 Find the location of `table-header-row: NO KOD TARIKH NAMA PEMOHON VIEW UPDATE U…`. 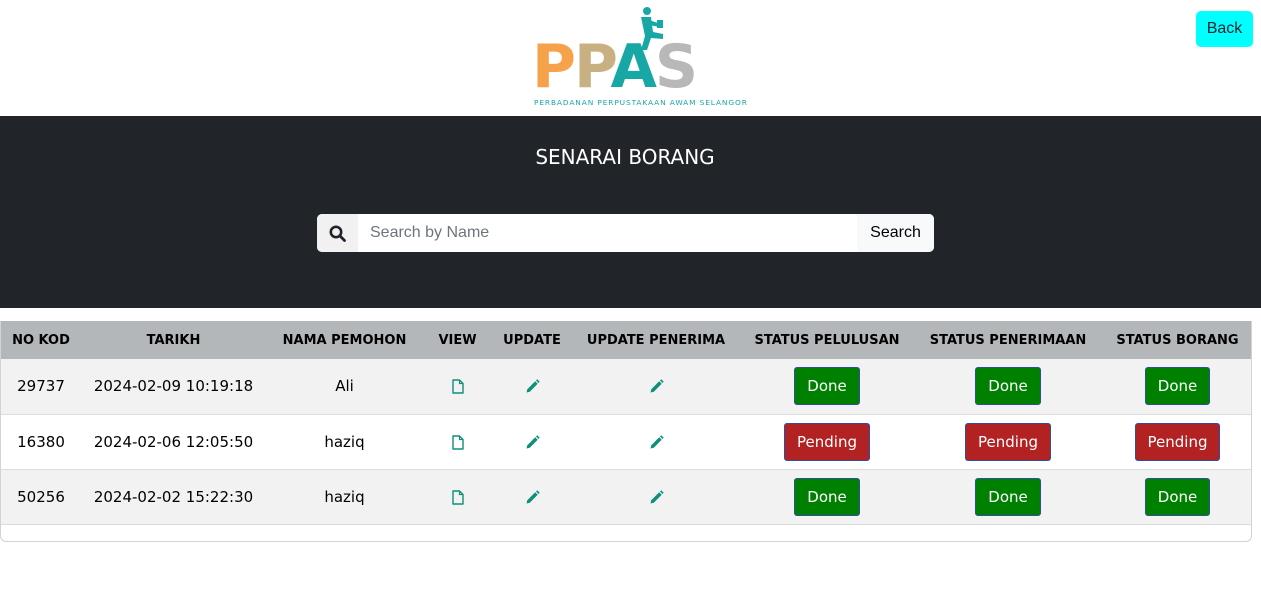

table-header-row: NO KOD TARIKH NAMA PEMOHON VIEW UPDATE U… is located at coordinates (626, 340).